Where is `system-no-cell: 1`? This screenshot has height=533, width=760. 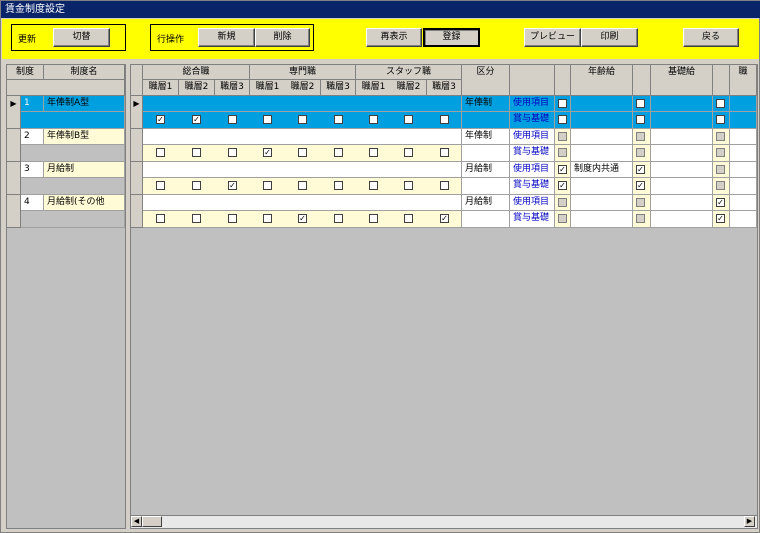 system-no-cell: 1 is located at coordinates (32, 104).